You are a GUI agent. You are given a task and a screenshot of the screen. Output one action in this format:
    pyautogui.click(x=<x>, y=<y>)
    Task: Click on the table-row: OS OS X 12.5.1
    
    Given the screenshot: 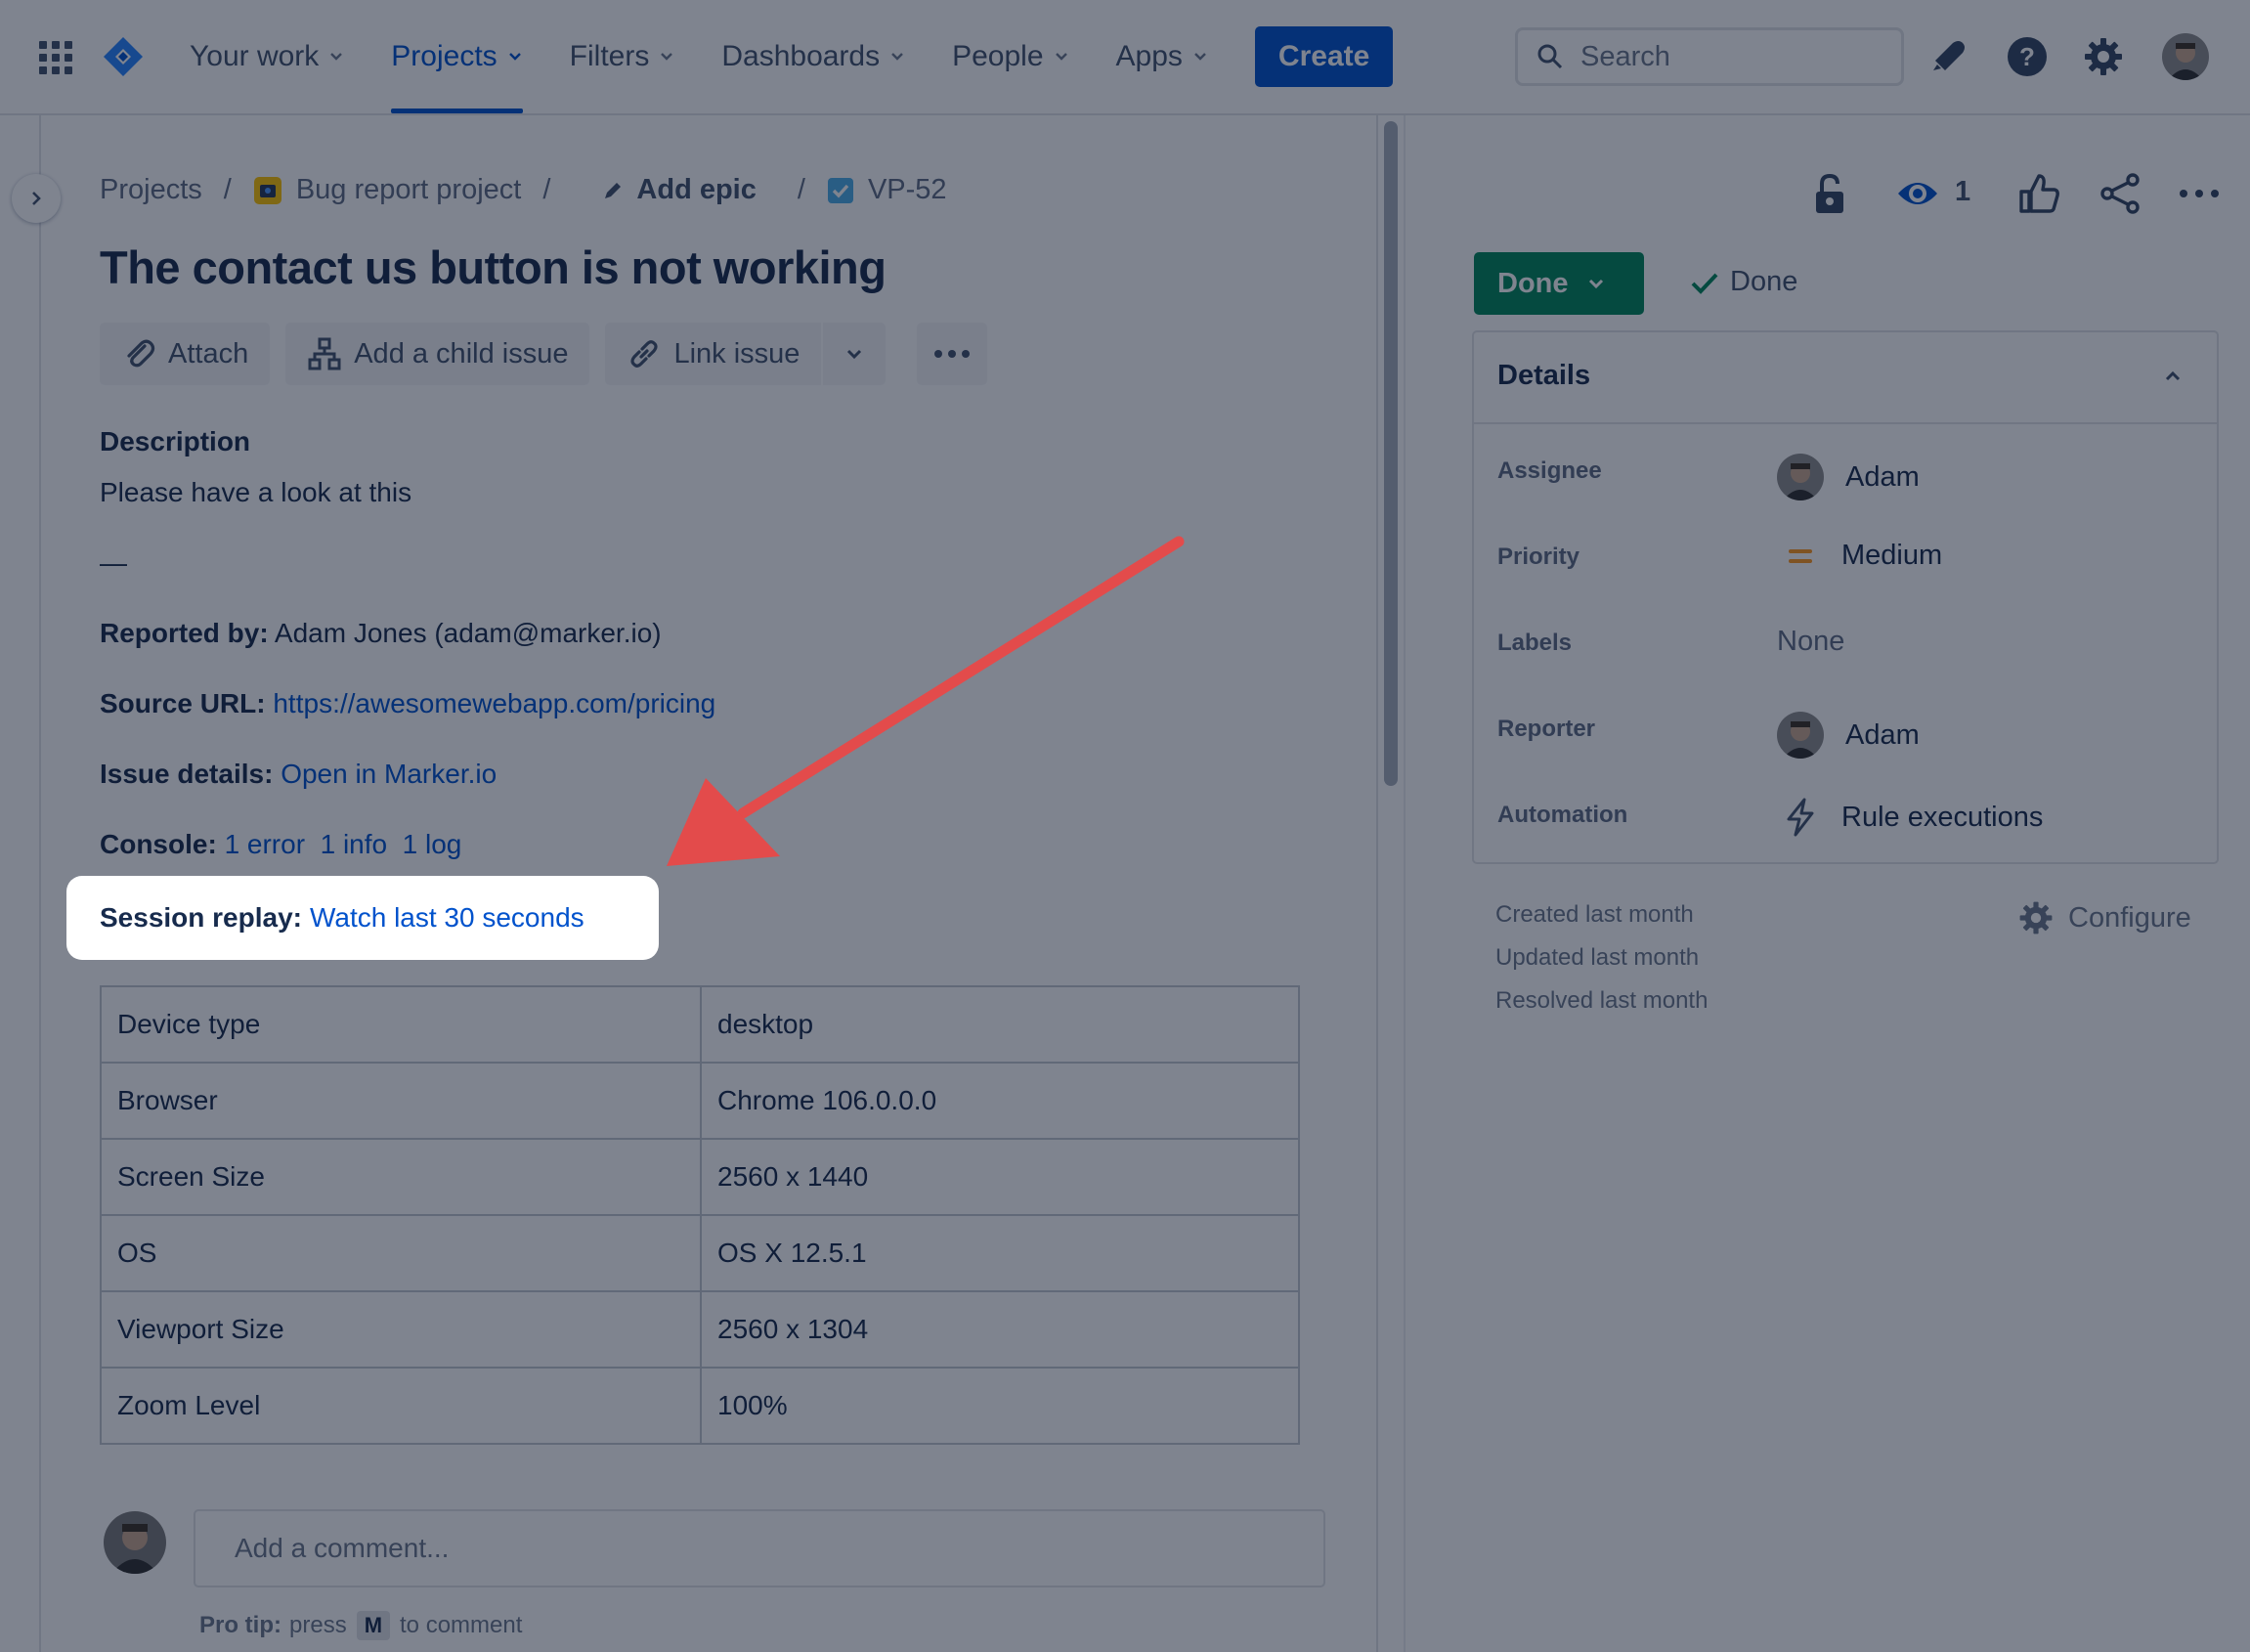 What is the action you would take?
    pyautogui.click(x=700, y=1253)
    